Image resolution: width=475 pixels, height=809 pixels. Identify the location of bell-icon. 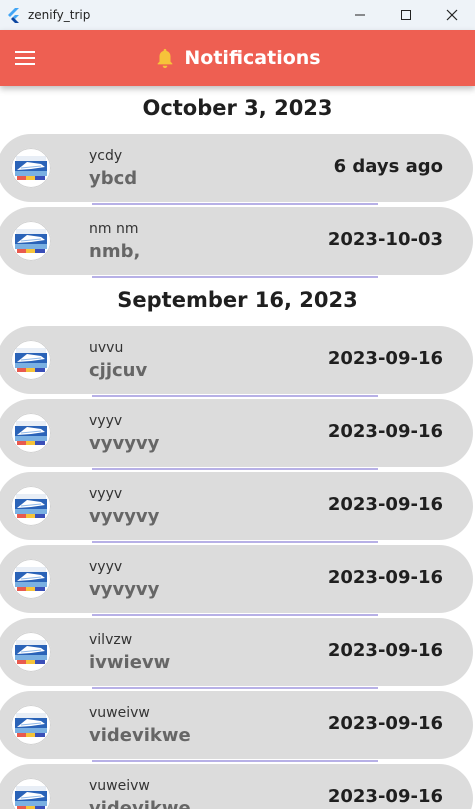
(165, 58).